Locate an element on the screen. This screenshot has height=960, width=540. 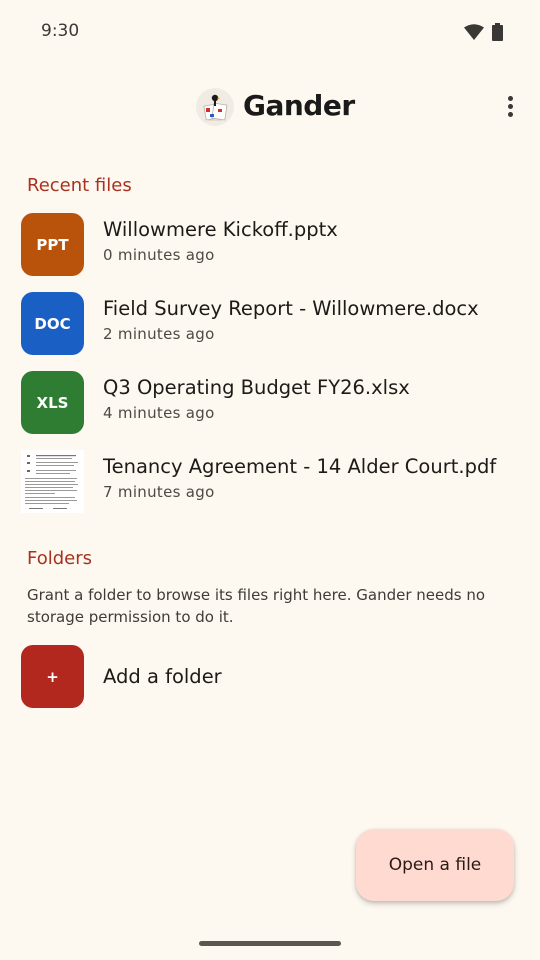
status-time: 9:30 is located at coordinates (60, 31).